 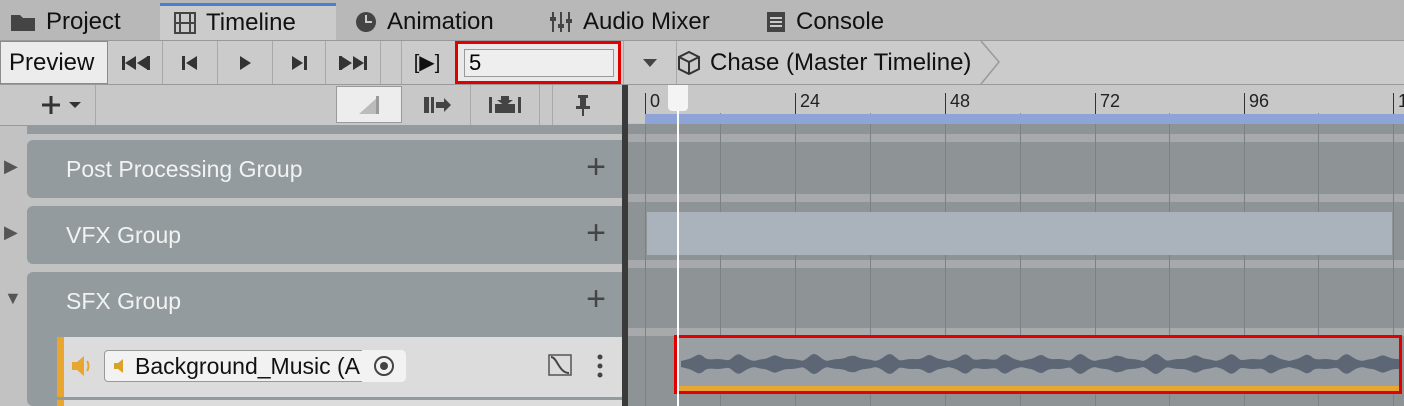 I want to click on mixer-icon, so click(x=561, y=22).